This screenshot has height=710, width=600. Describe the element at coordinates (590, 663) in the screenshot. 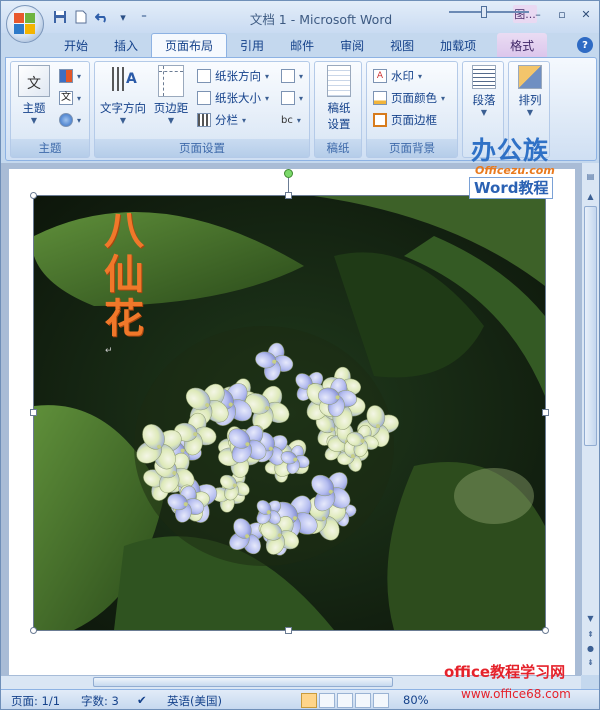

I see `next-page-icon: ⇟` at that location.